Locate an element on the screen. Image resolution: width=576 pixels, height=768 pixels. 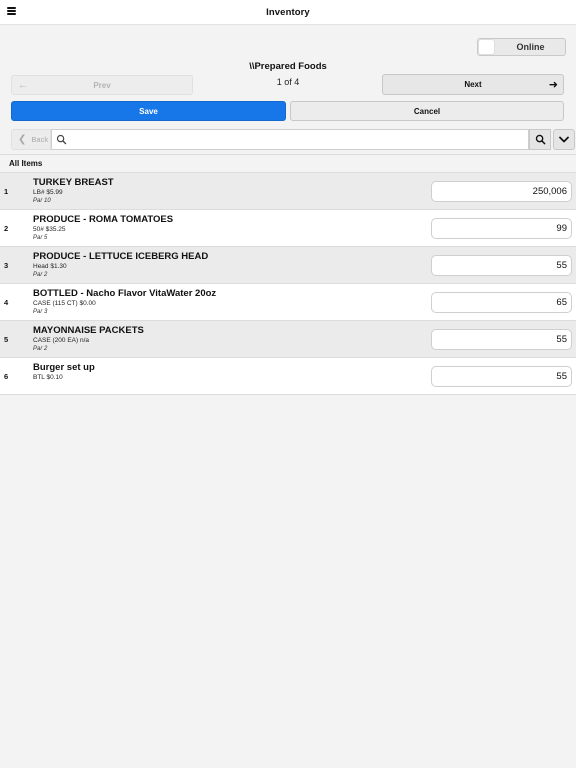
filter-dropdown-button is located at coordinates (564, 139).